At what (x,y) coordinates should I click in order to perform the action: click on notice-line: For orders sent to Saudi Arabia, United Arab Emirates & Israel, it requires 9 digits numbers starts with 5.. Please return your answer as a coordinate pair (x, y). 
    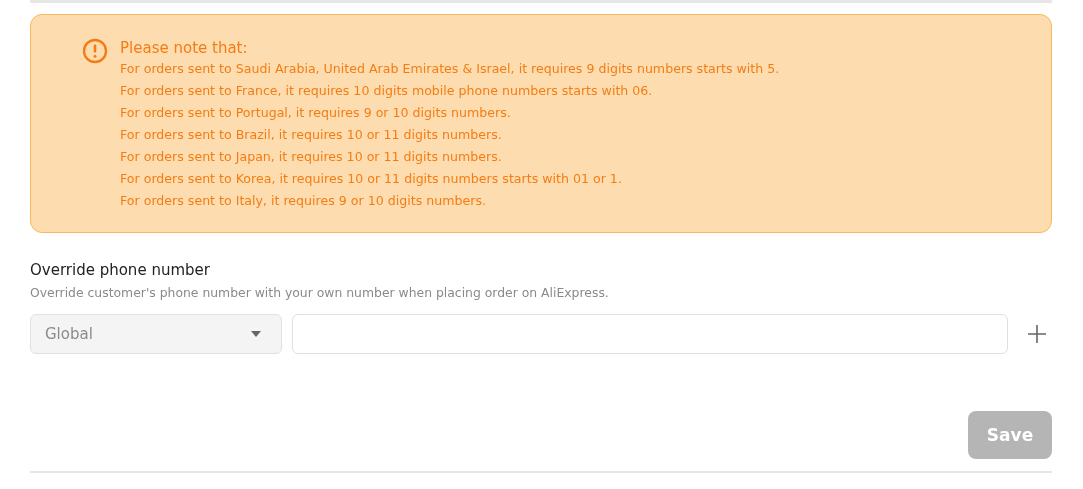
    Looking at the image, I should click on (450, 69).